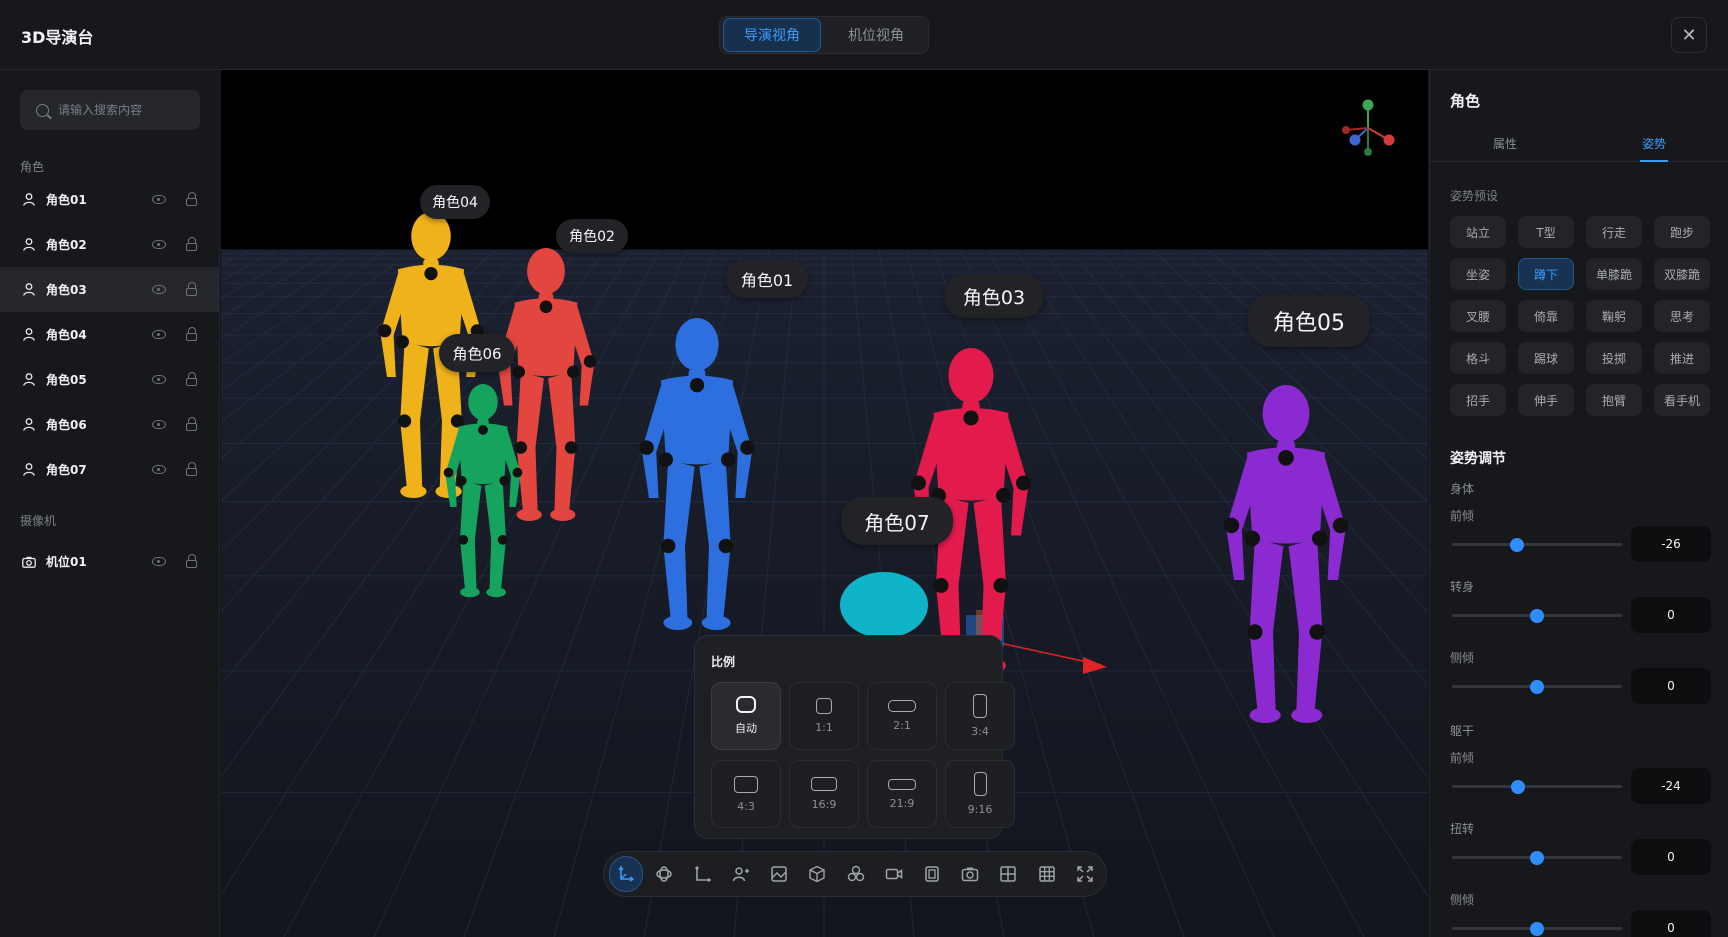  What do you see at coordinates (1682, 232) in the screenshot?
I see `pose-preset-button: 跑步` at bounding box center [1682, 232].